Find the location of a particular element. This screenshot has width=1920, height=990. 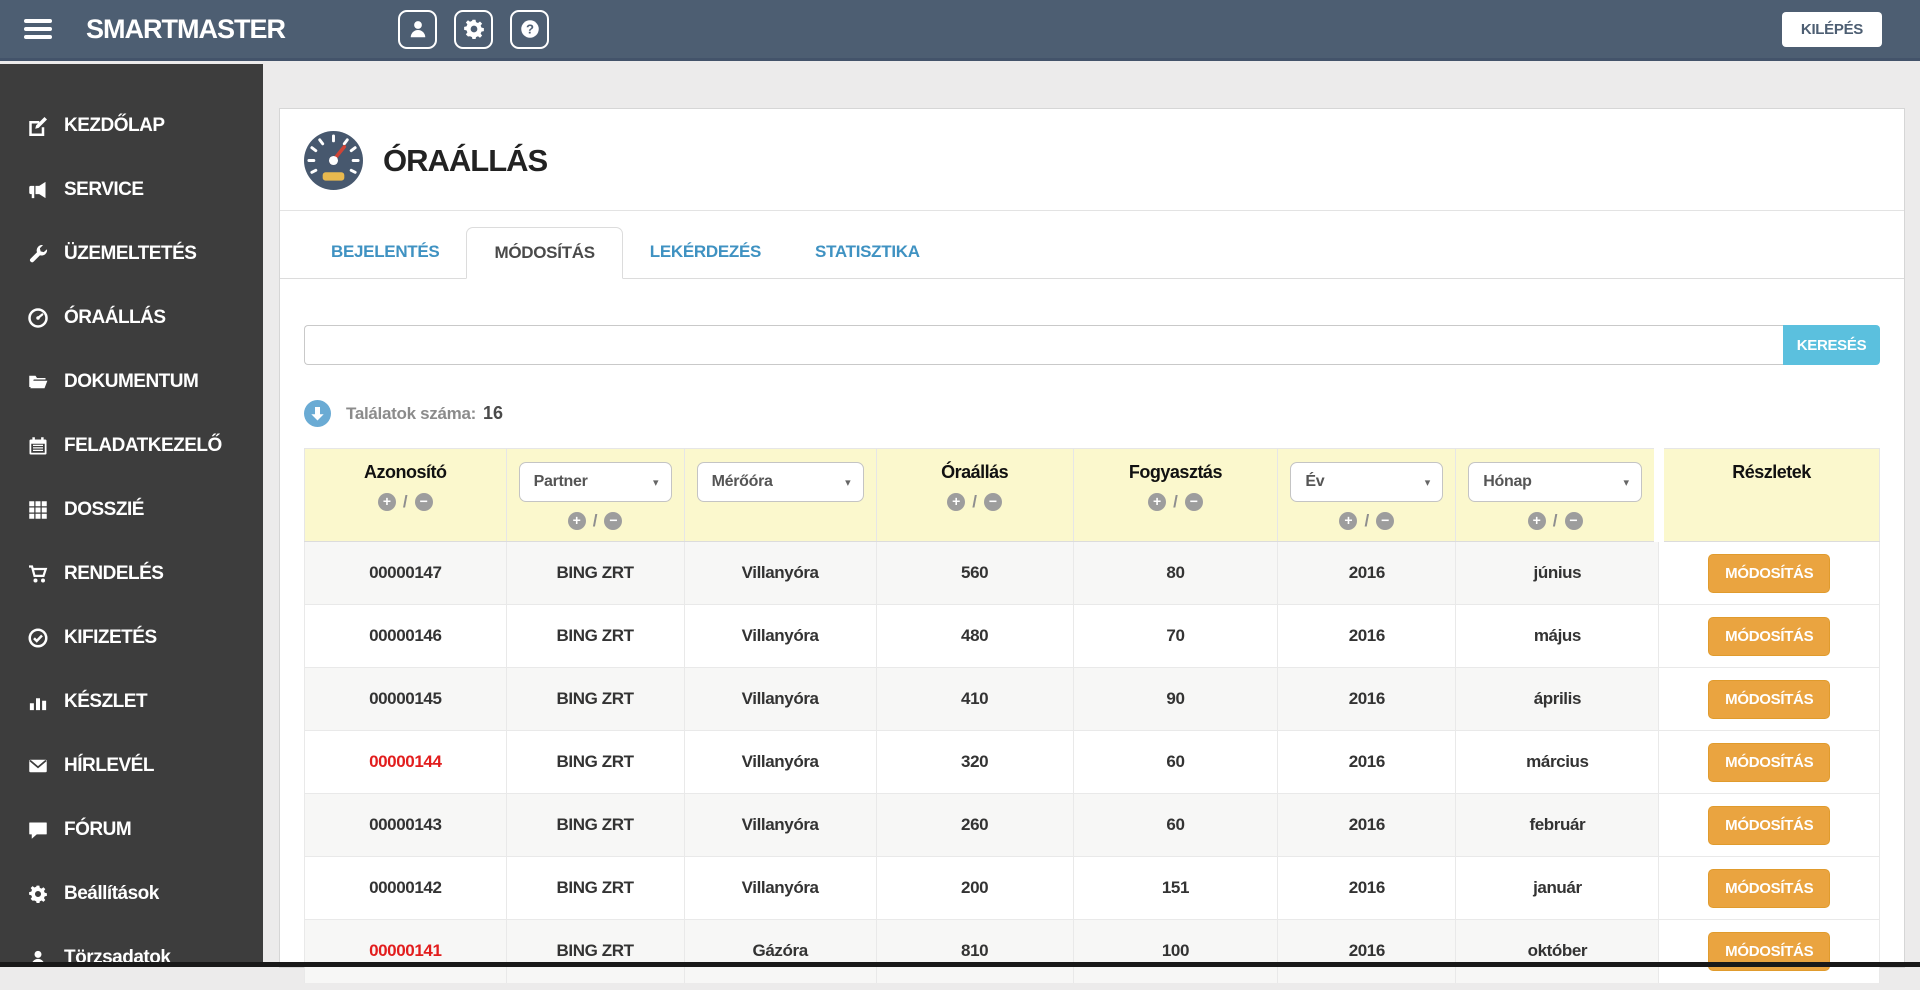

sidebar-item-forum: FÓRUM is located at coordinates (131, 830).